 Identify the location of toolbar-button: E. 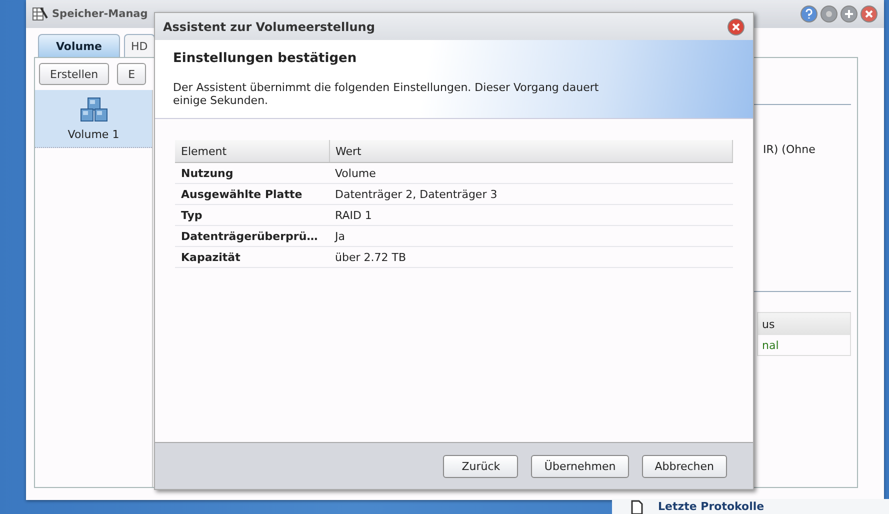
(131, 74).